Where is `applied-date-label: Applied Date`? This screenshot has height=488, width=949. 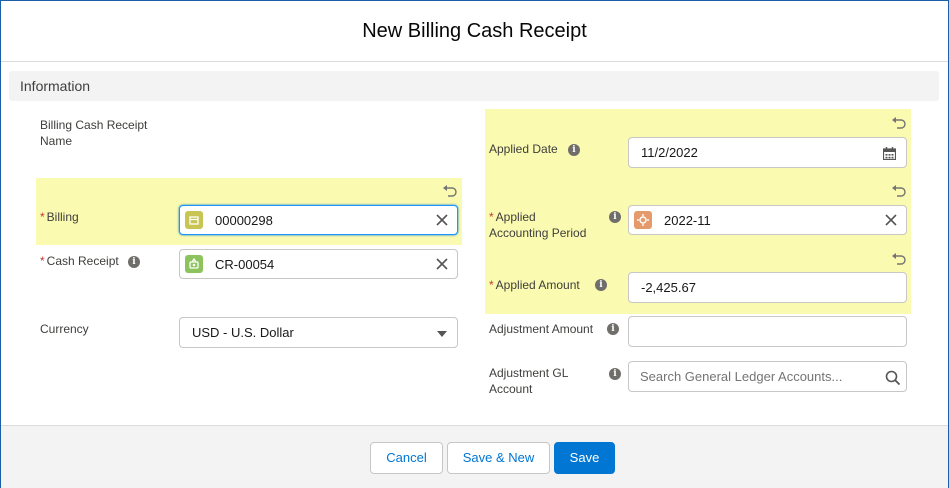
applied-date-label: Applied Date is located at coordinates (523, 149).